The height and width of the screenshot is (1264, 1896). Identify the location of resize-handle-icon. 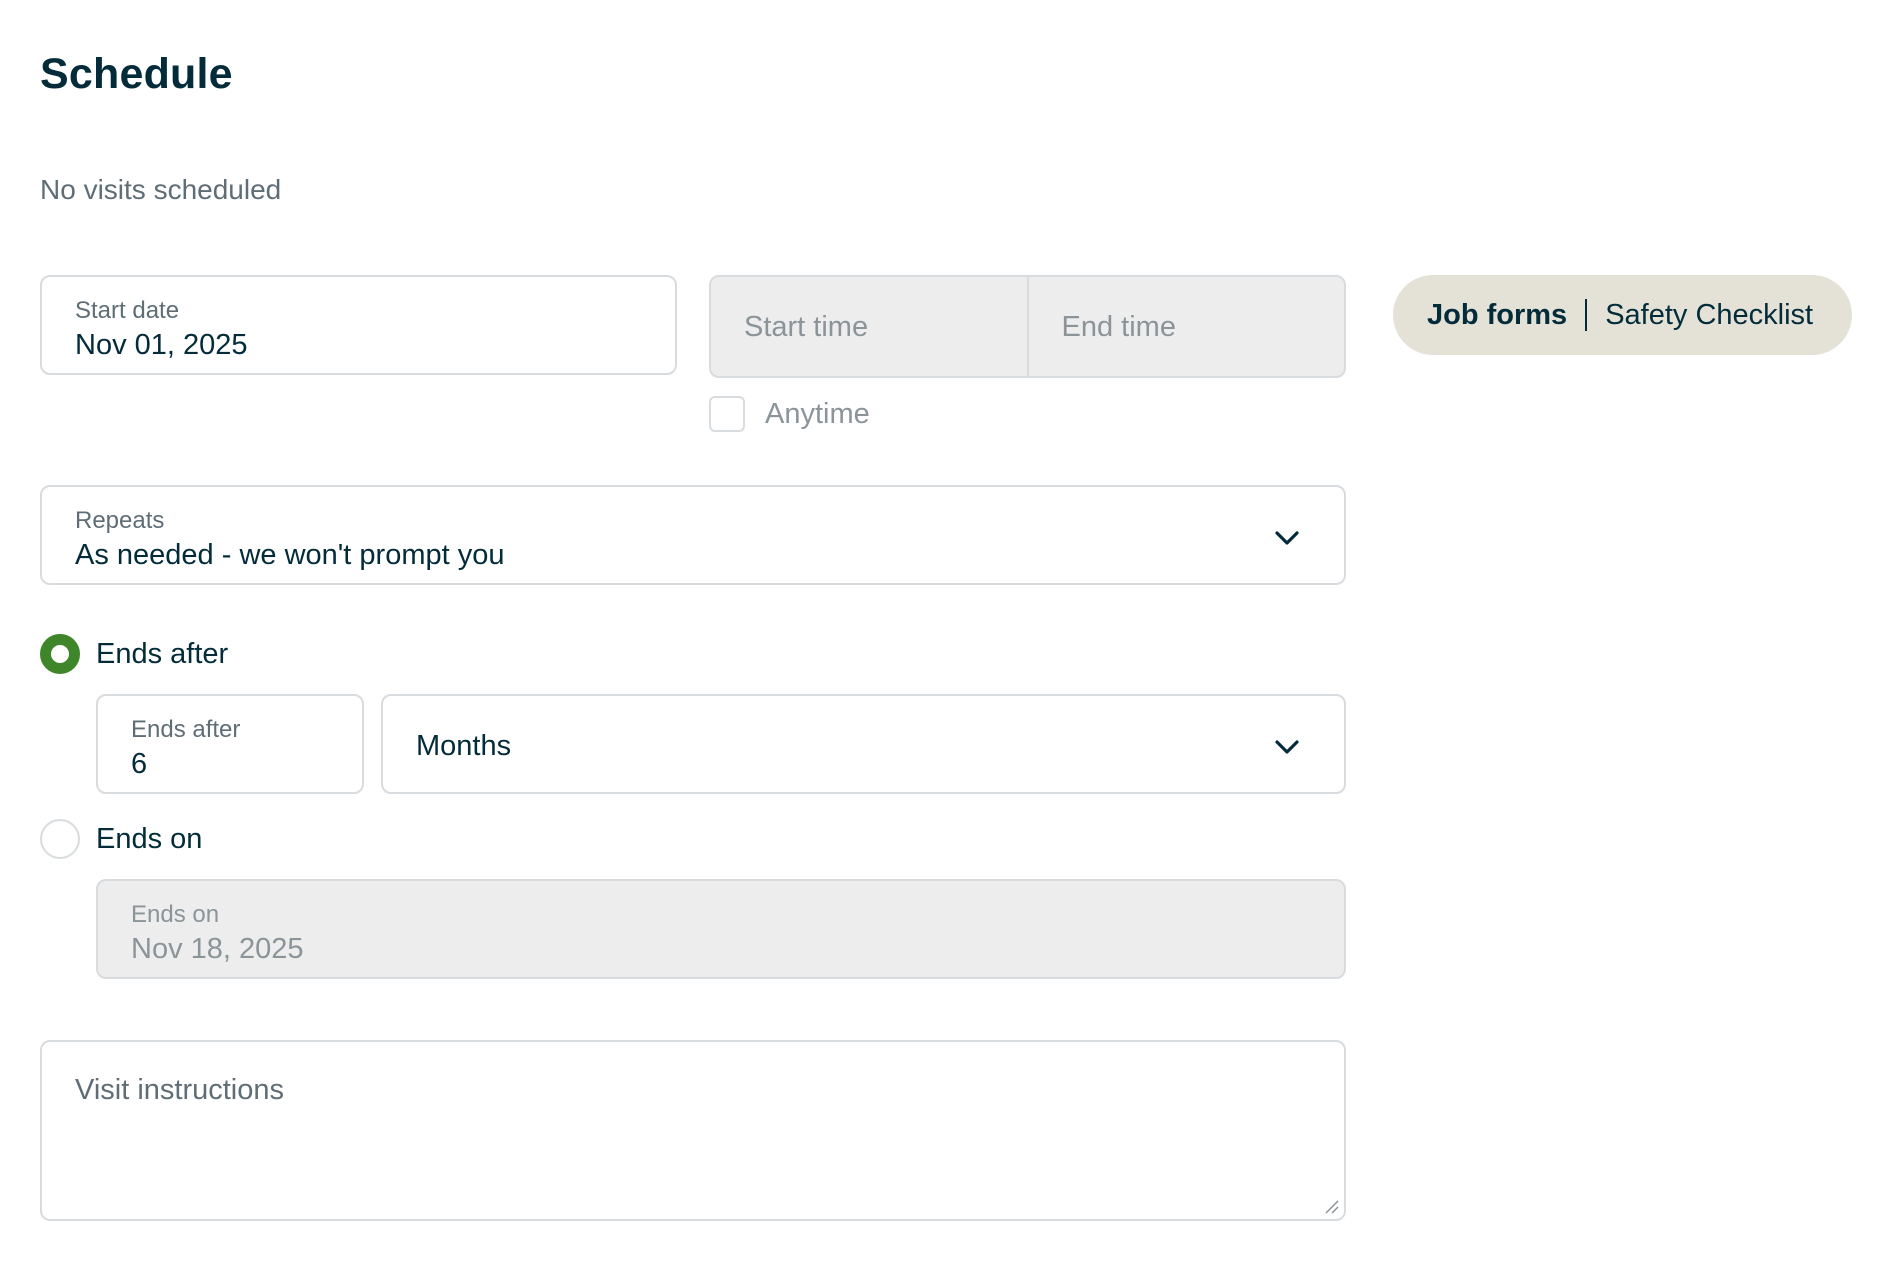
(1332, 1207).